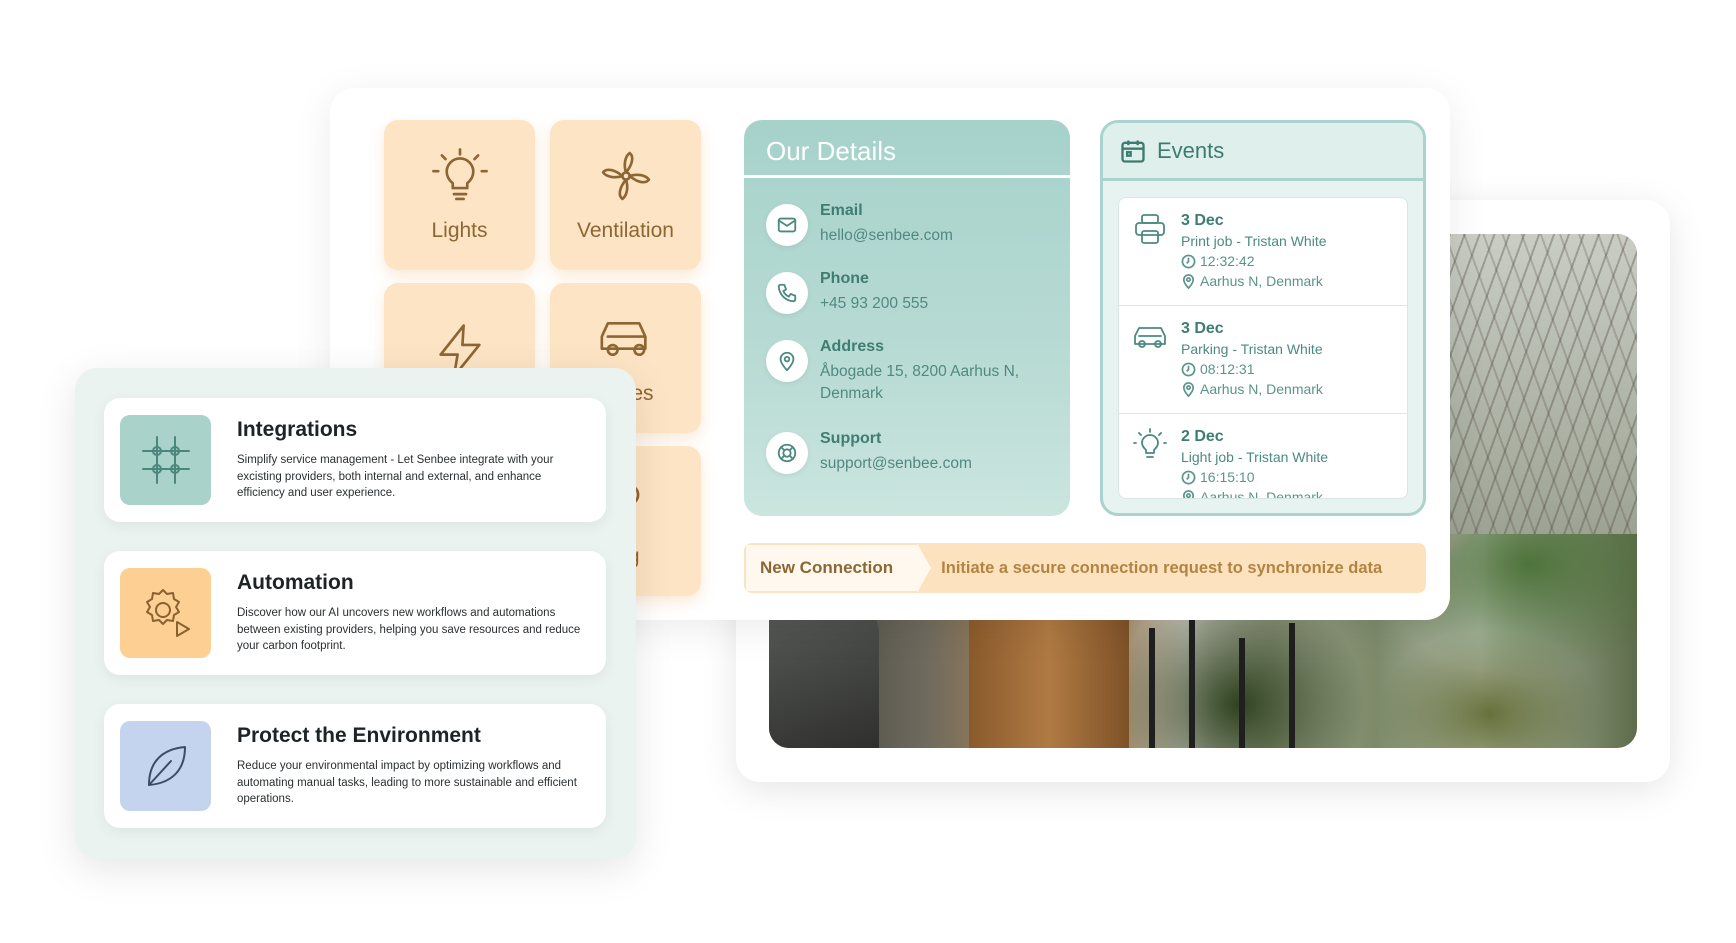  What do you see at coordinates (844, 278) in the screenshot?
I see `detail-label: Phone` at bounding box center [844, 278].